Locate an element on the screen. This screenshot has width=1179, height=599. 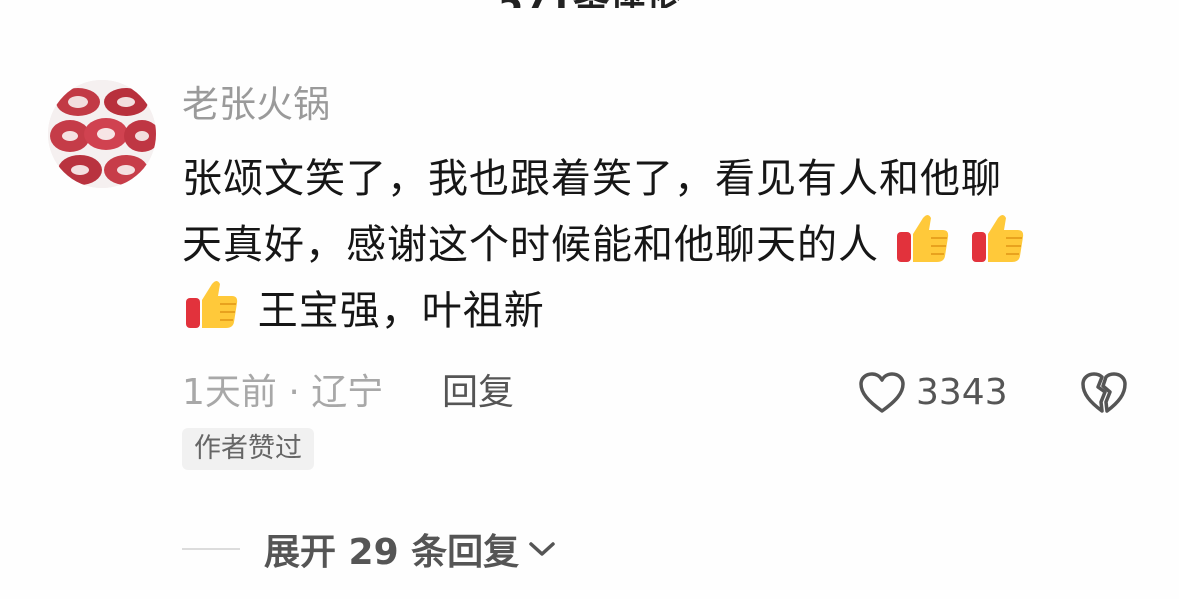
like-button: 3343 is located at coordinates (933, 393).